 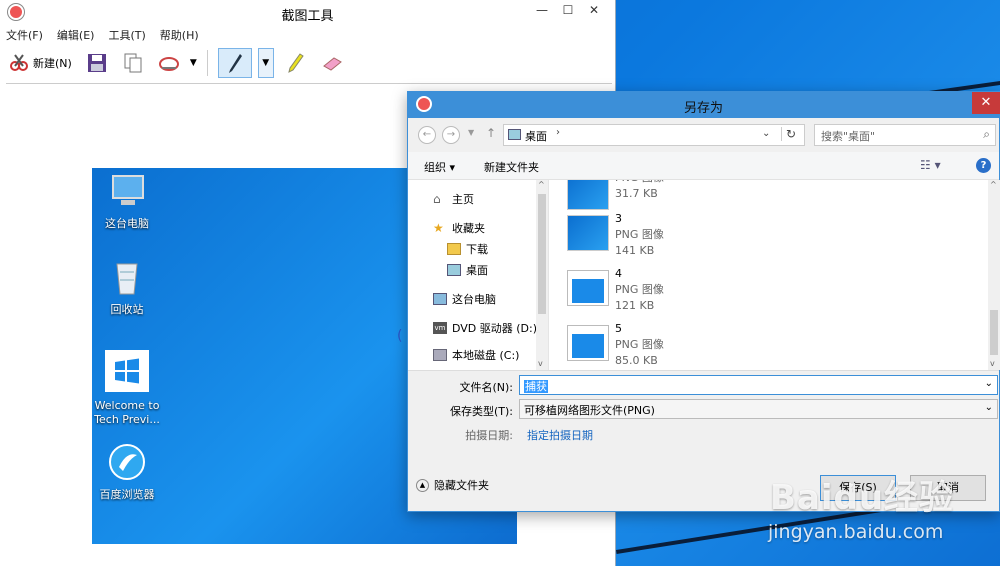 I want to click on disk-icon, so click(x=440, y=355).